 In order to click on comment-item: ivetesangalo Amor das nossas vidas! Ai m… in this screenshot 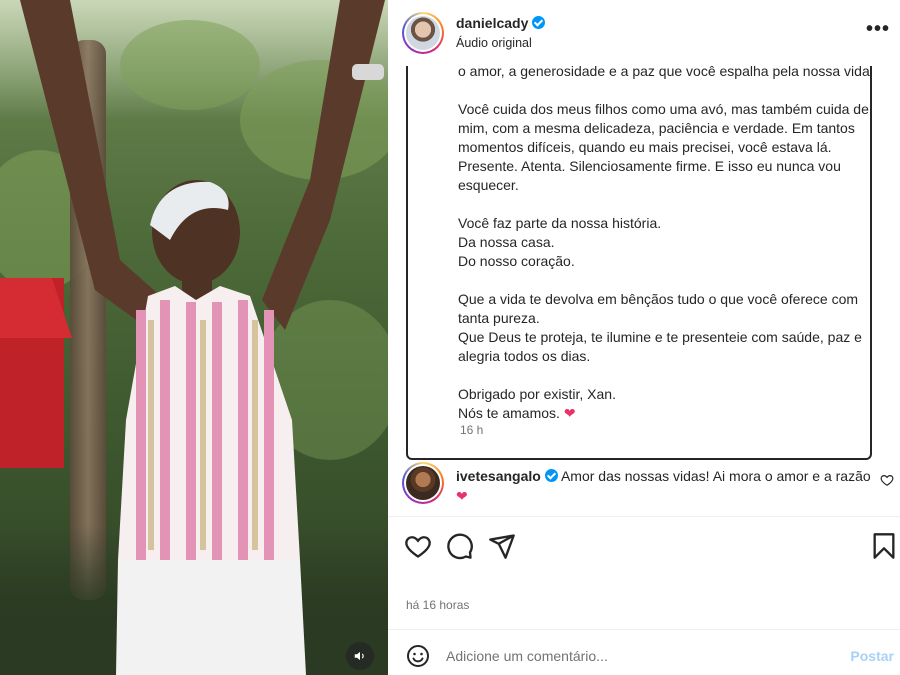, I will do `click(644, 488)`.